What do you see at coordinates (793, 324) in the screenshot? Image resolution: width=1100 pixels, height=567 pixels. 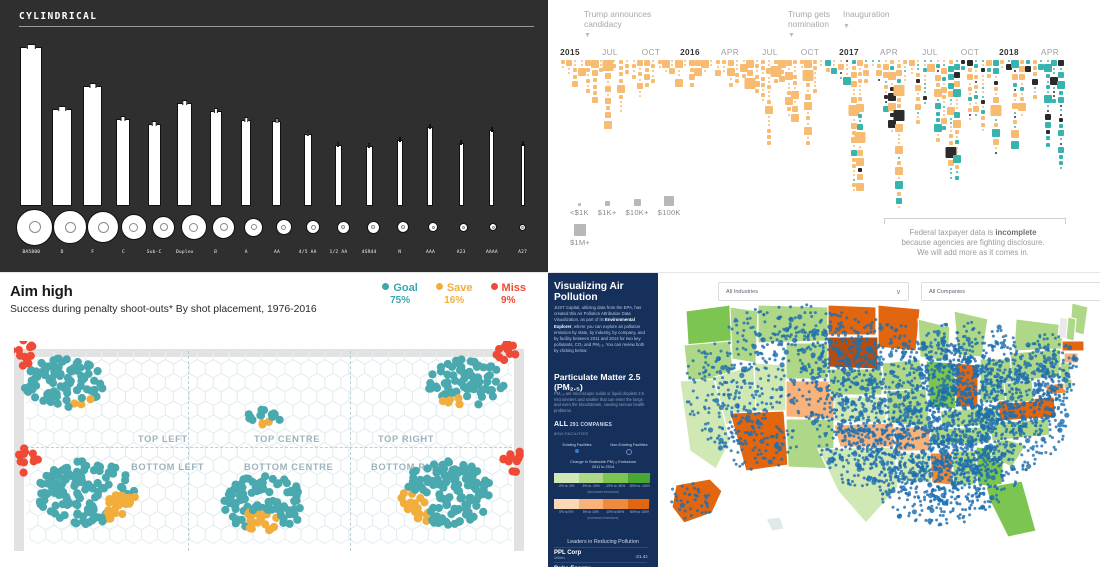 I see `state-MT` at bounding box center [793, 324].